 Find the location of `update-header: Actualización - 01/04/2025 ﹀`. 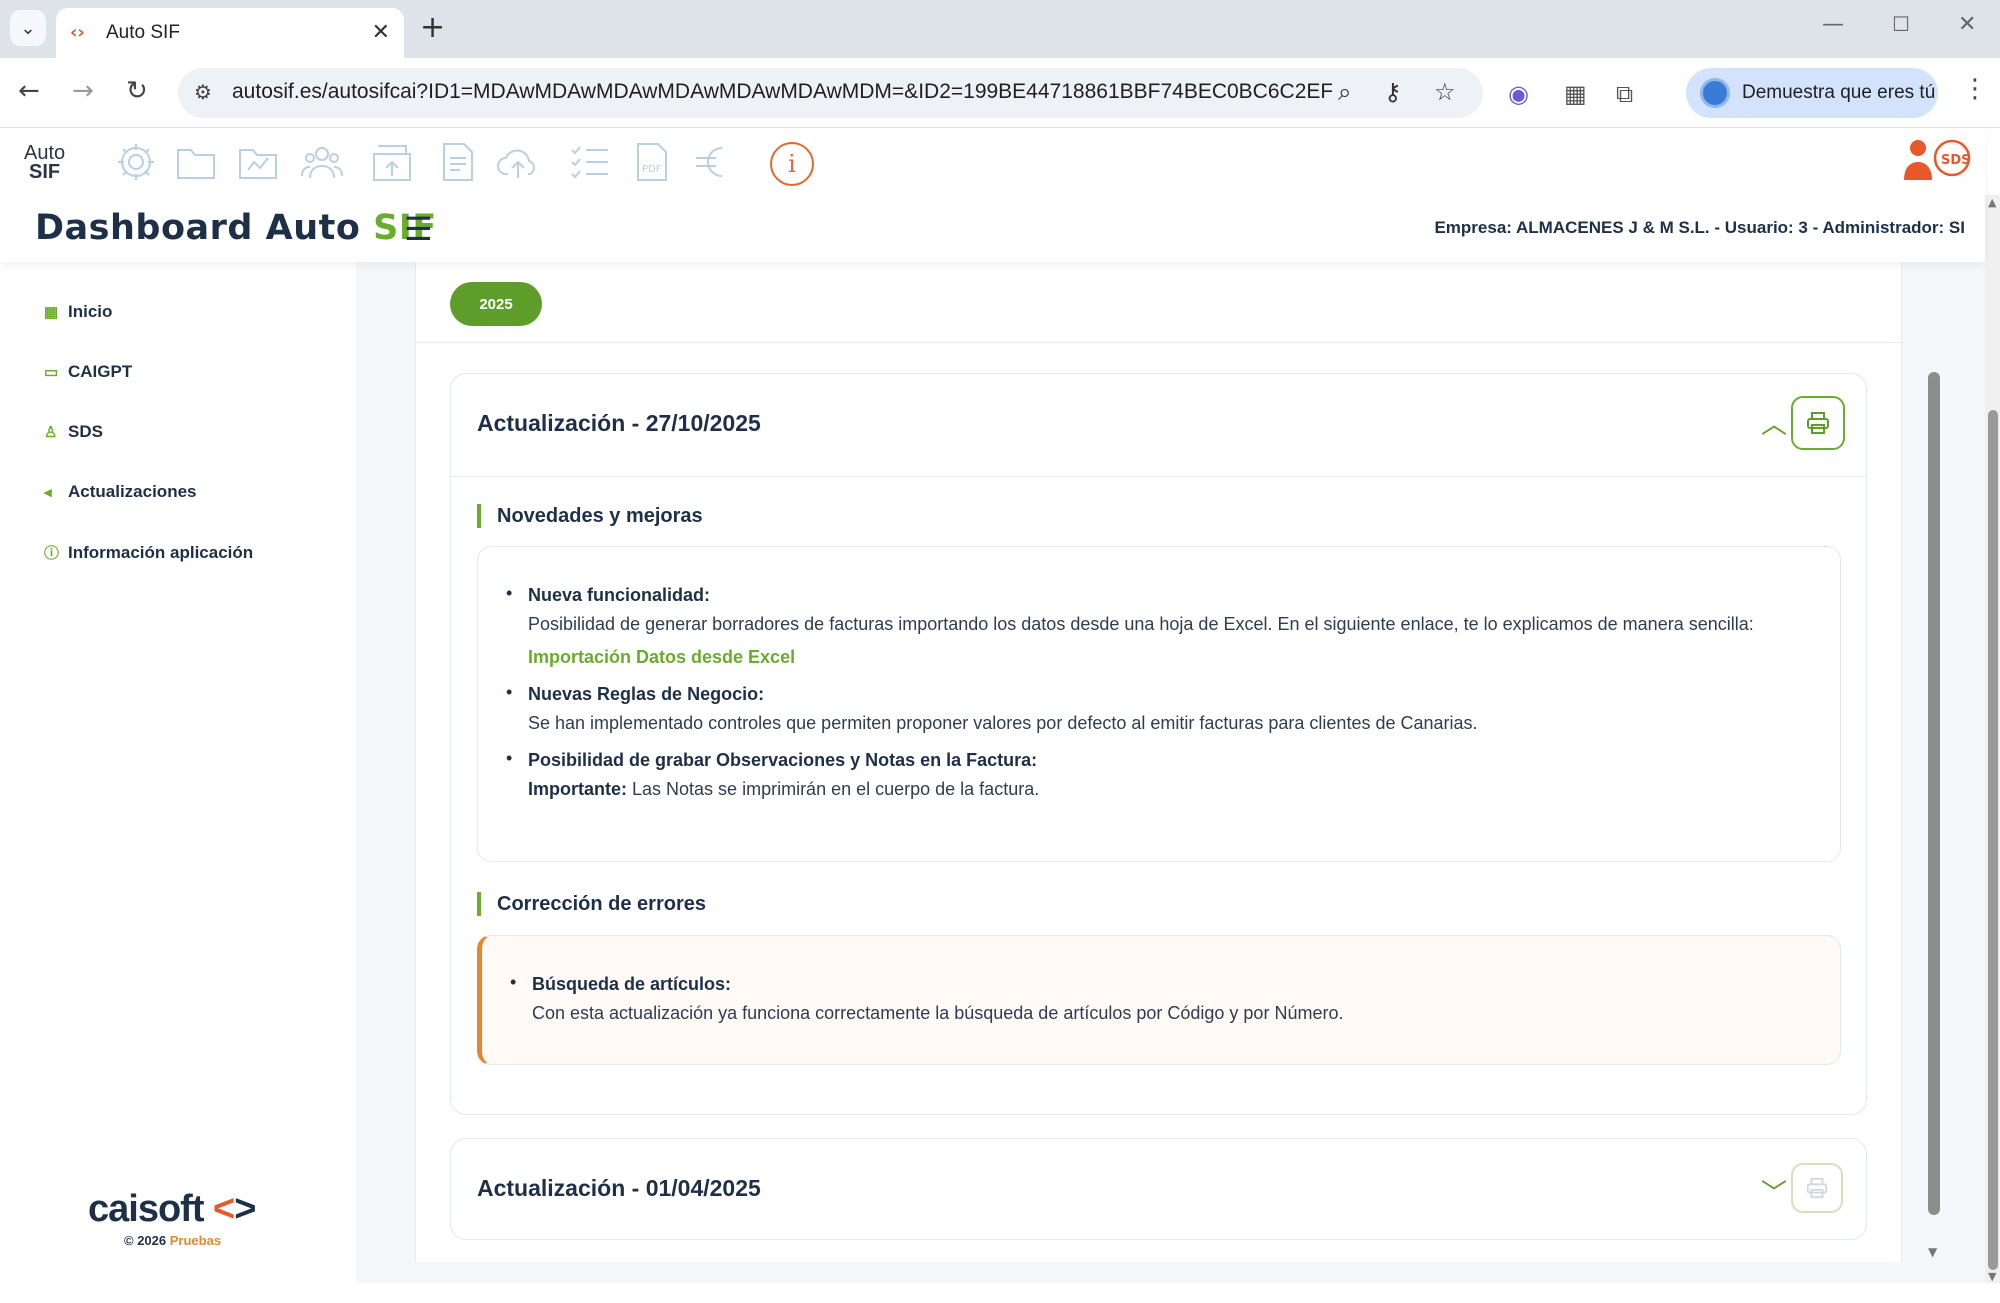

update-header: Actualización - 01/04/2025 ﹀ is located at coordinates (1158, 1190).